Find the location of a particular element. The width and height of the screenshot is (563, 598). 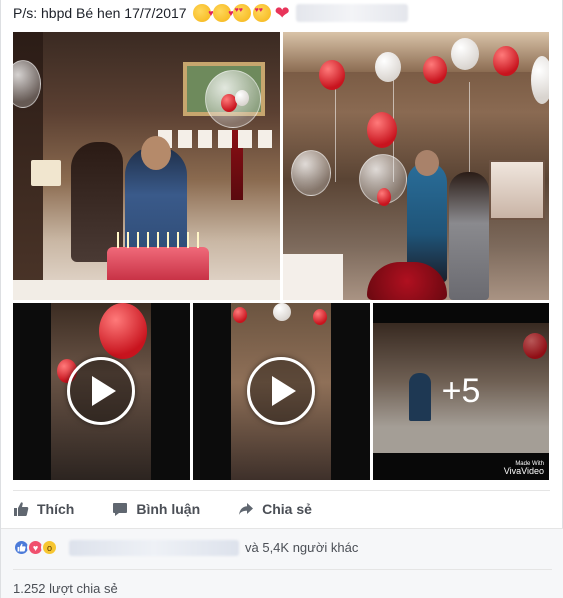

candles is located at coordinates (159, 240).